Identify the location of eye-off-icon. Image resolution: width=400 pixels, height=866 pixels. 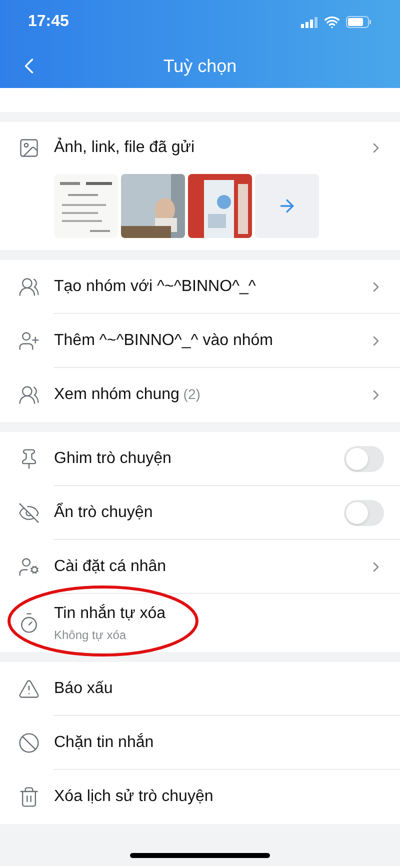
(29, 513).